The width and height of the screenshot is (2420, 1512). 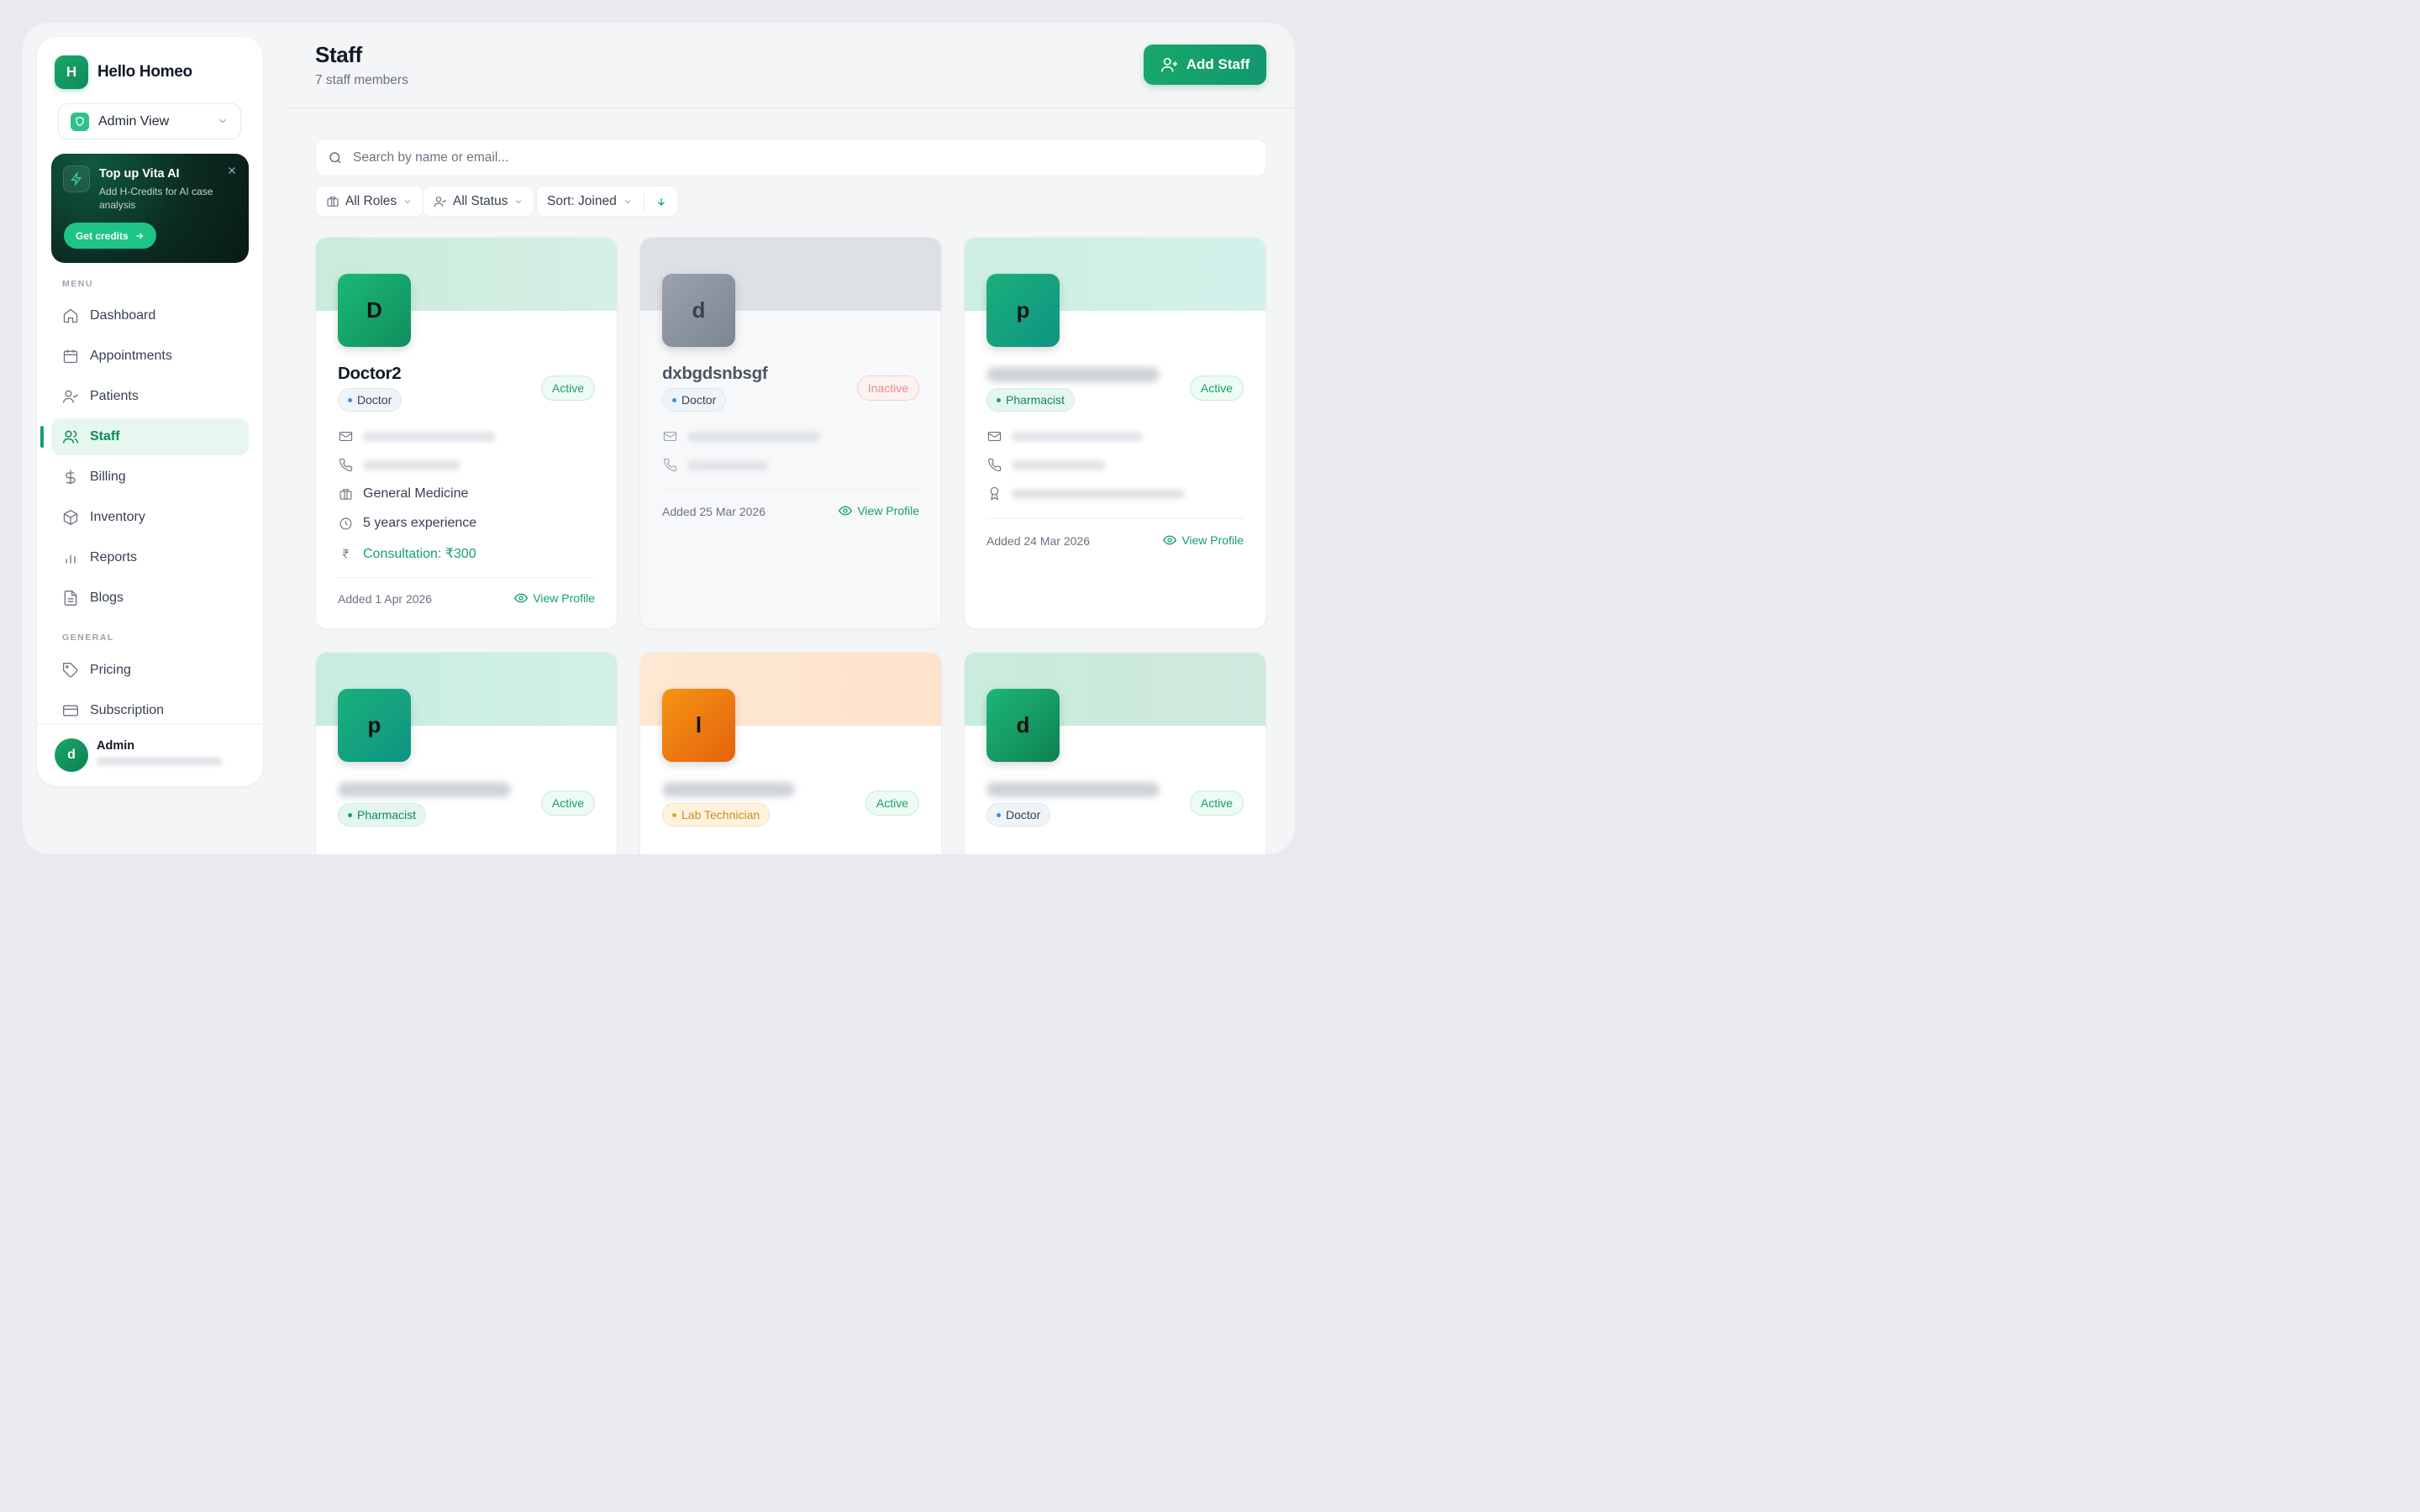 What do you see at coordinates (150, 315) in the screenshot?
I see `sidebar-item-dashboard: Dashboard` at bounding box center [150, 315].